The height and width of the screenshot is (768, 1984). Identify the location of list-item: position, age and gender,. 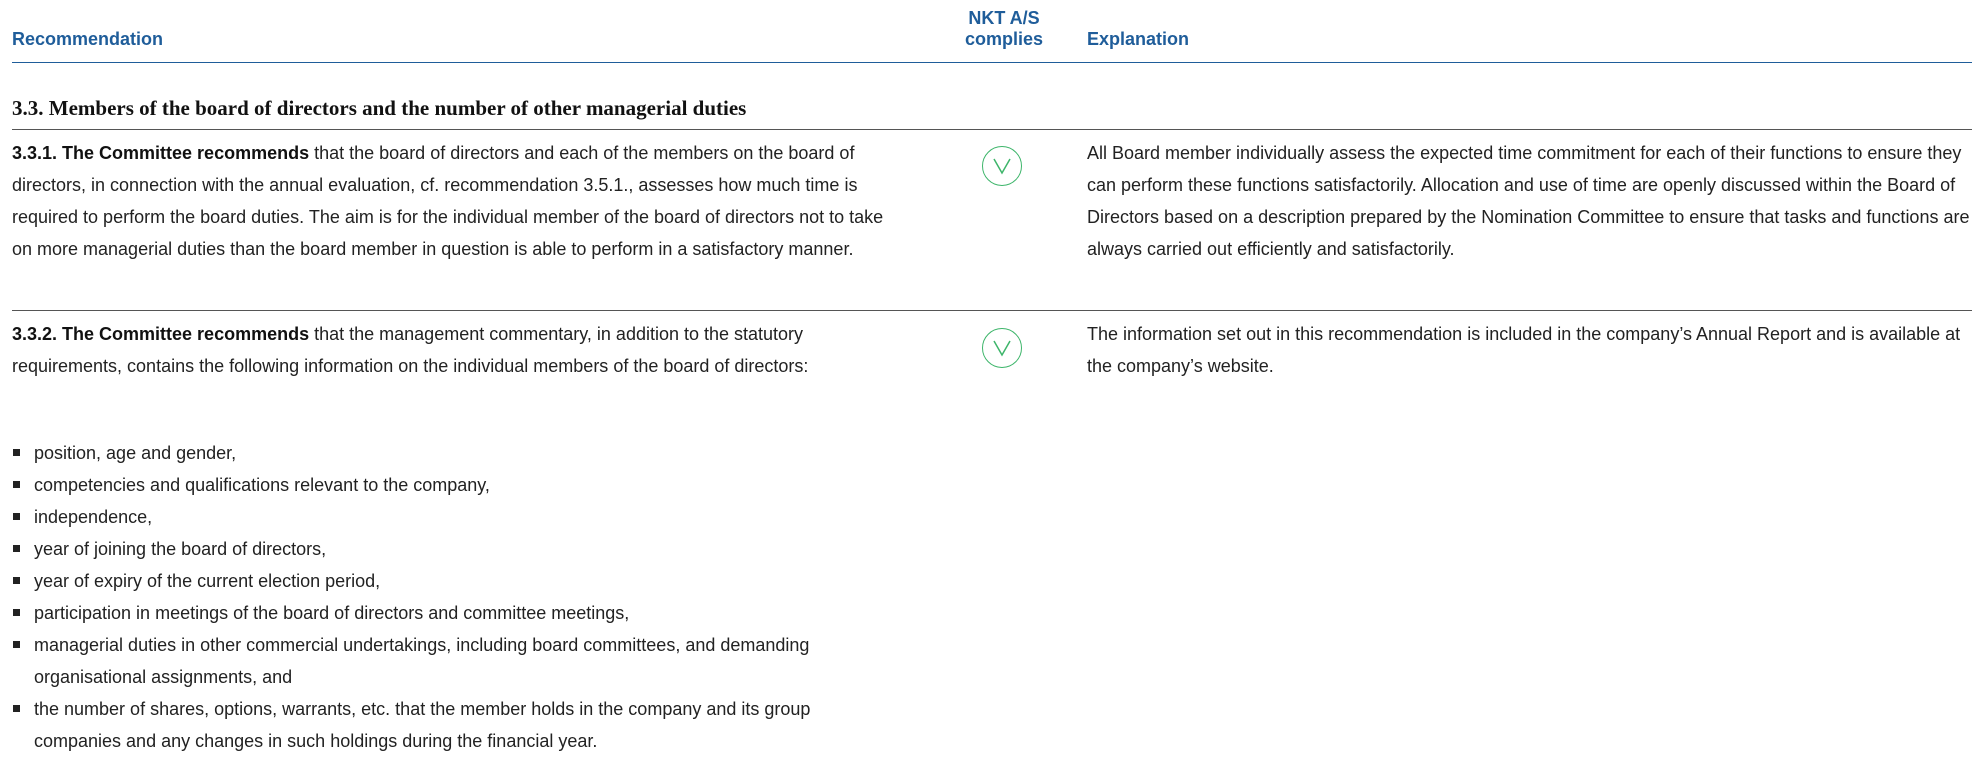
(452, 453).